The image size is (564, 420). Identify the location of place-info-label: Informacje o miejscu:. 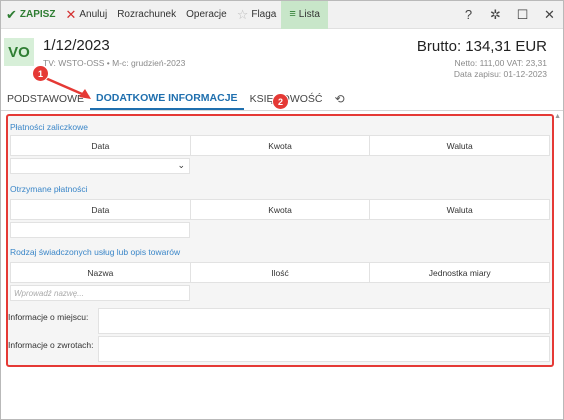
(48, 317).